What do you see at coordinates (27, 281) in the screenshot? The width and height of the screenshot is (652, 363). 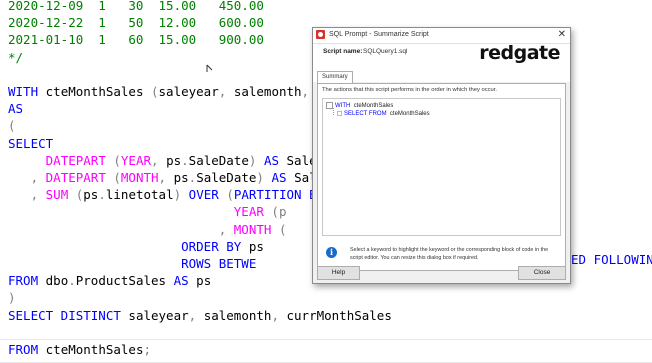 I see `code-token: FROM` at bounding box center [27, 281].